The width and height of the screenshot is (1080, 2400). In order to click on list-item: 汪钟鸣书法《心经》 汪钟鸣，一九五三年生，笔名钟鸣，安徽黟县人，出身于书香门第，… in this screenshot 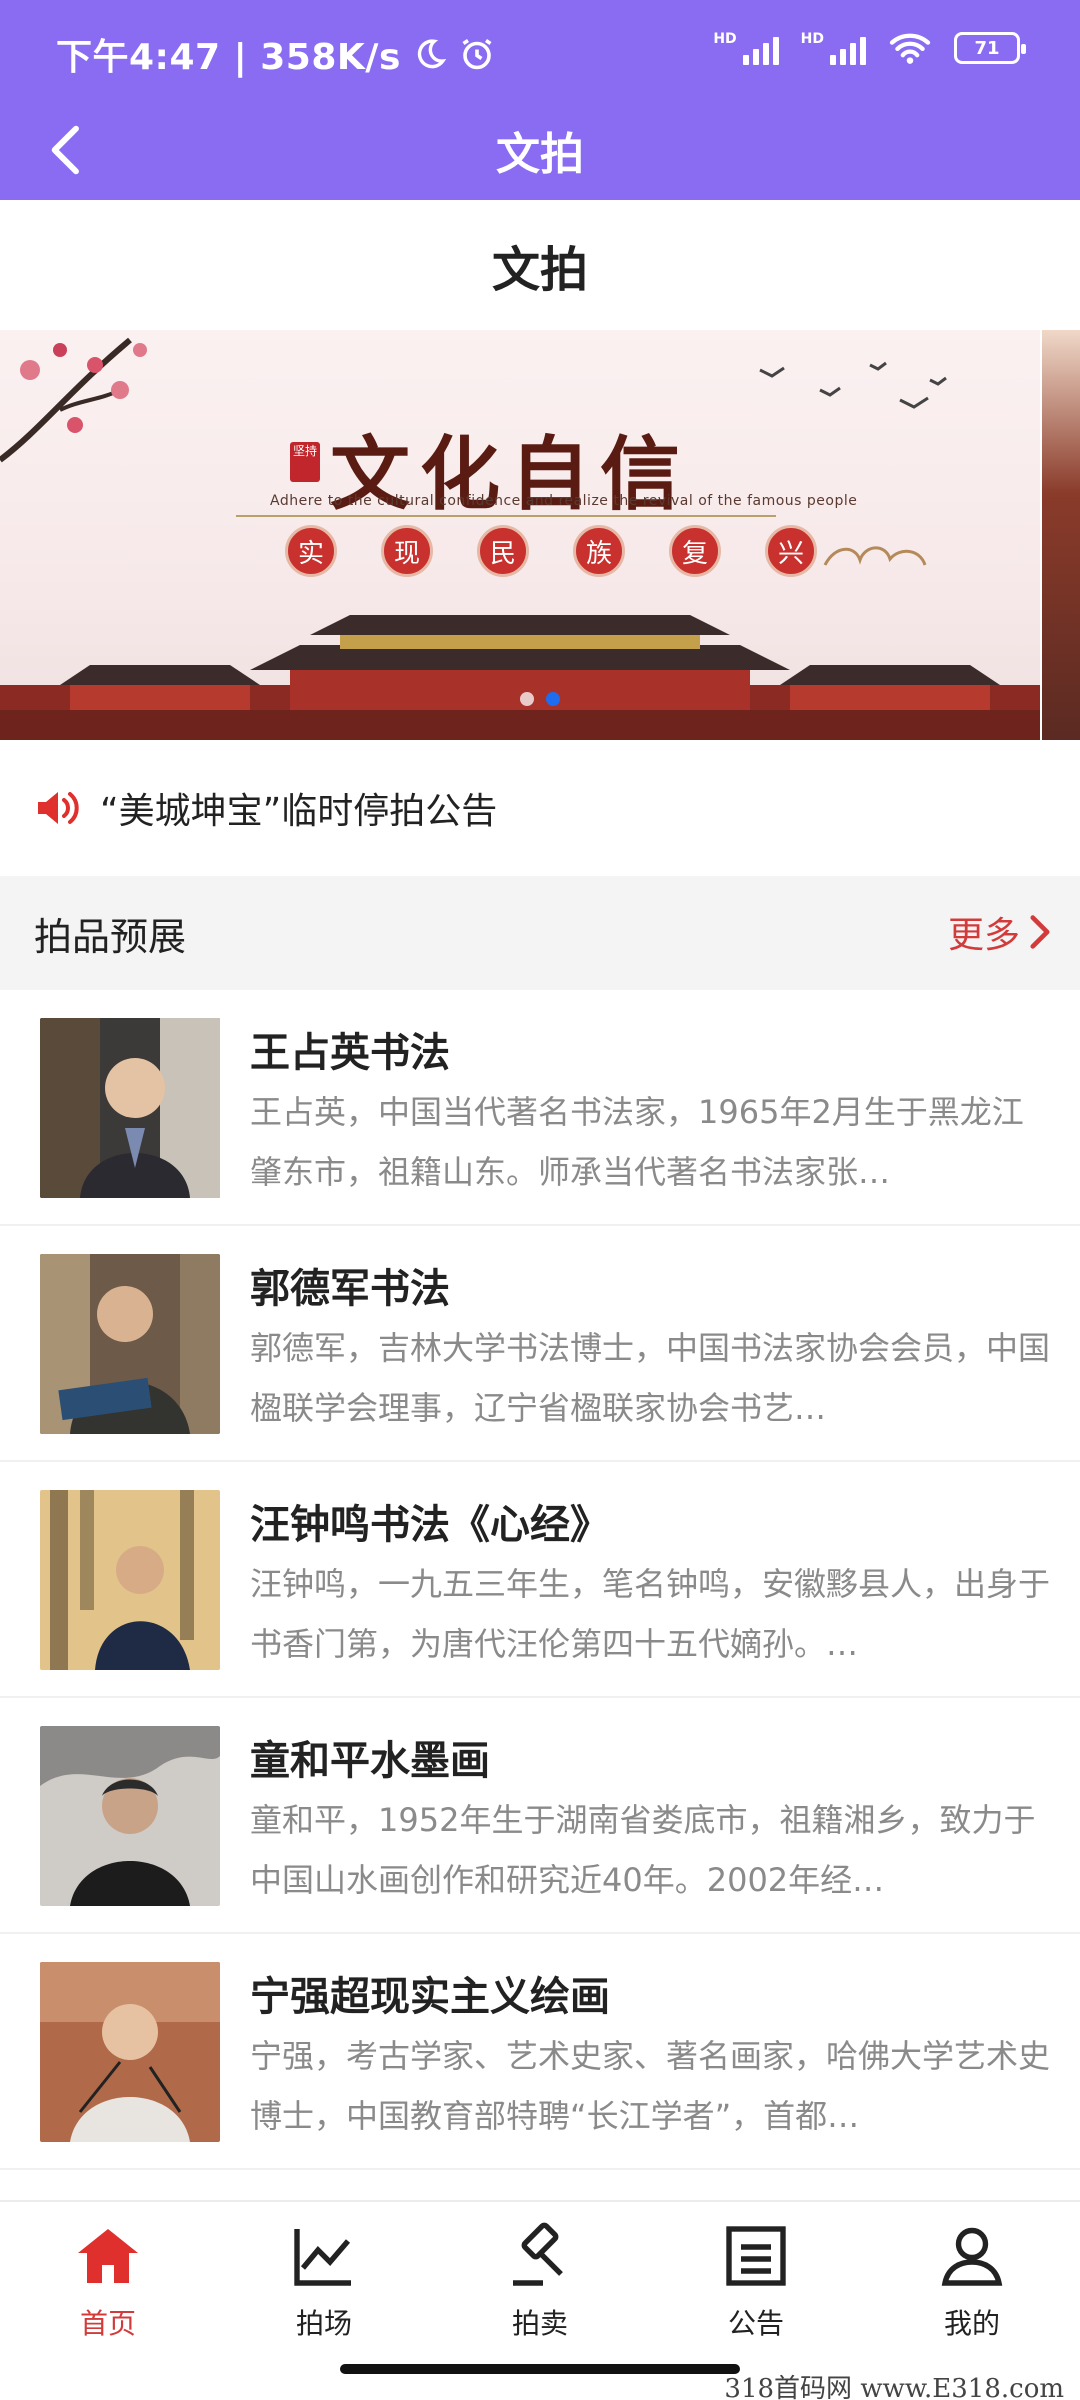, I will do `click(540, 1580)`.